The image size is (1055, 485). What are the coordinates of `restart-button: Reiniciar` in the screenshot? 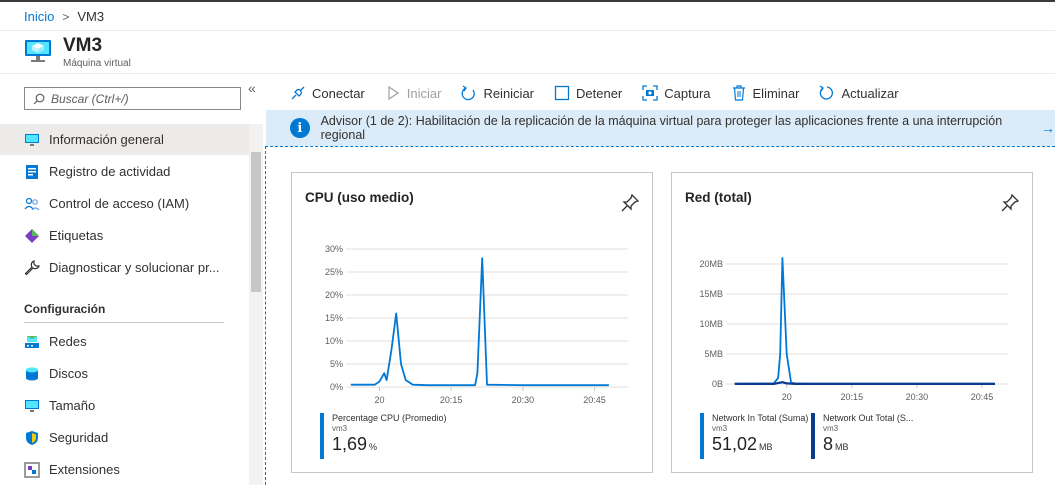 It's located at (497, 93).